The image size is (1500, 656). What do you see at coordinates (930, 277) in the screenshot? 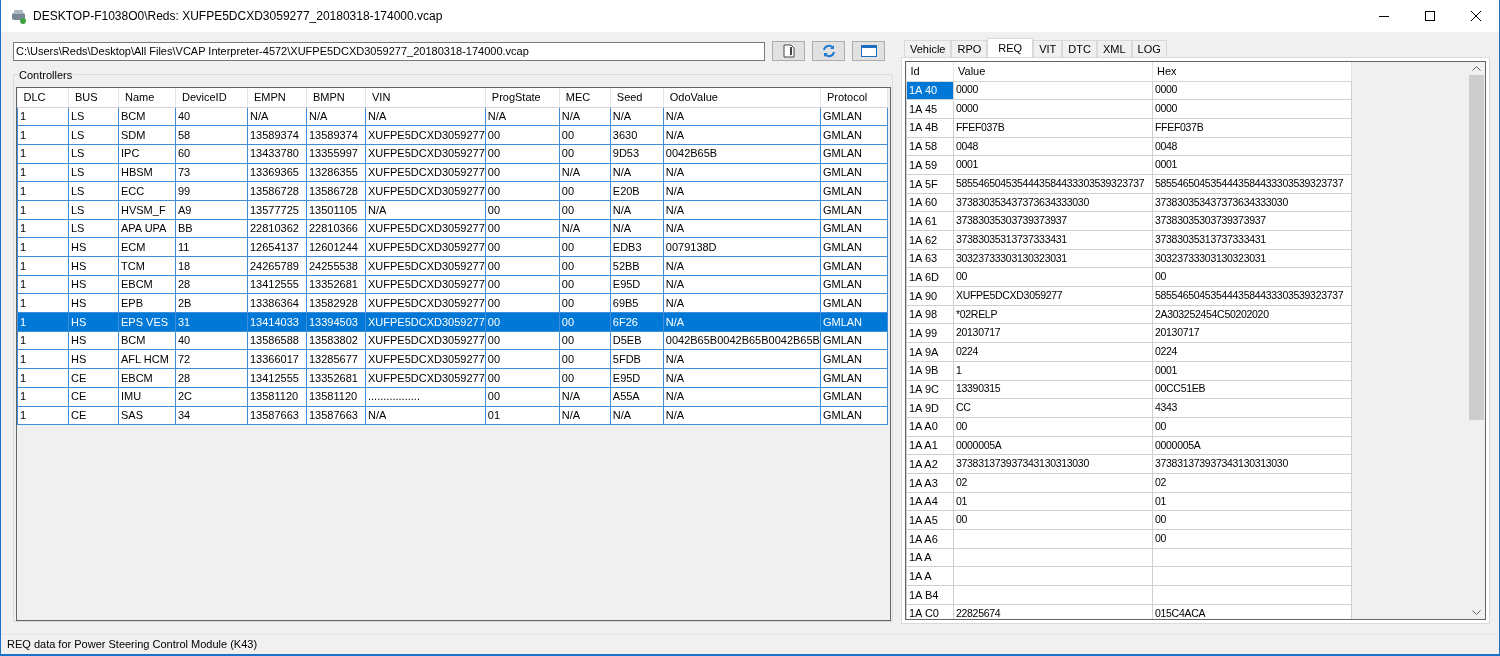
I see `table-cell: 1A 6D` at bounding box center [930, 277].